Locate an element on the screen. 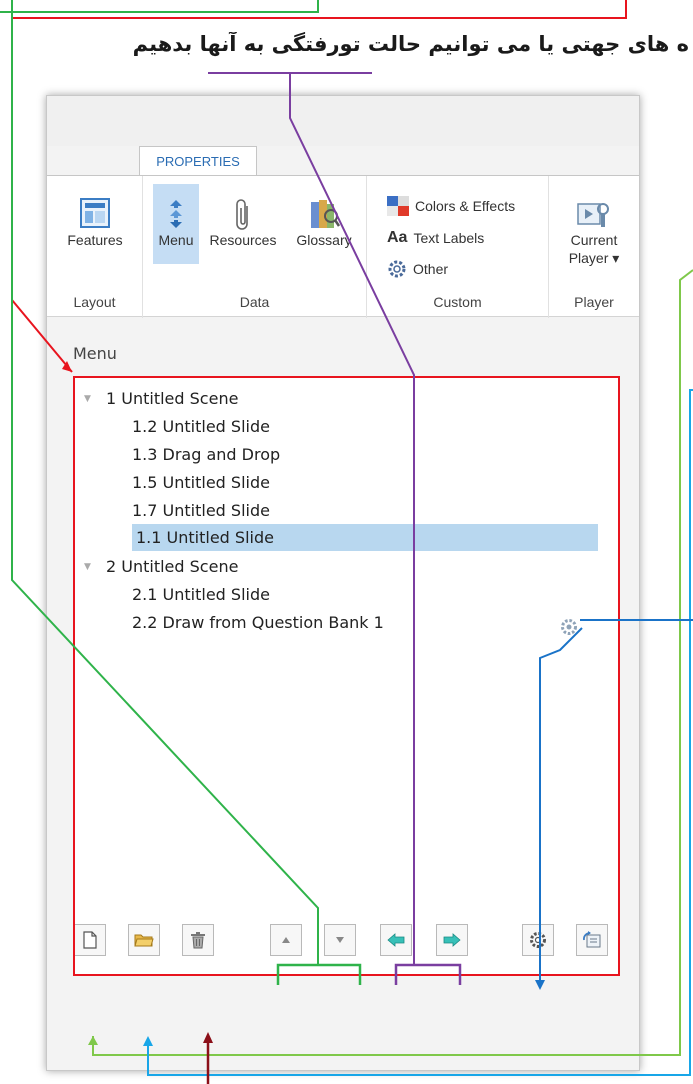  features-label: Features is located at coordinates (95, 240).